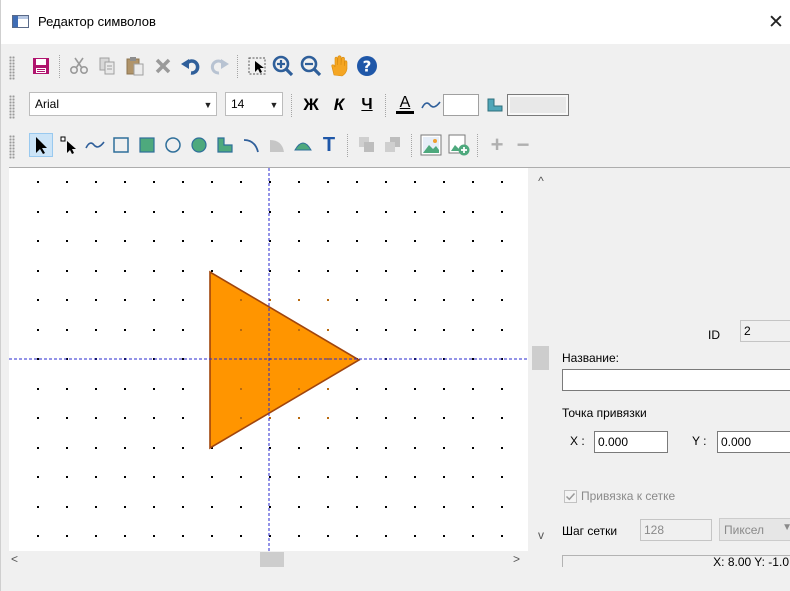  Describe the element at coordinates (676, 530) in the screenshot. I see `grid-step-field: 128` at that location.